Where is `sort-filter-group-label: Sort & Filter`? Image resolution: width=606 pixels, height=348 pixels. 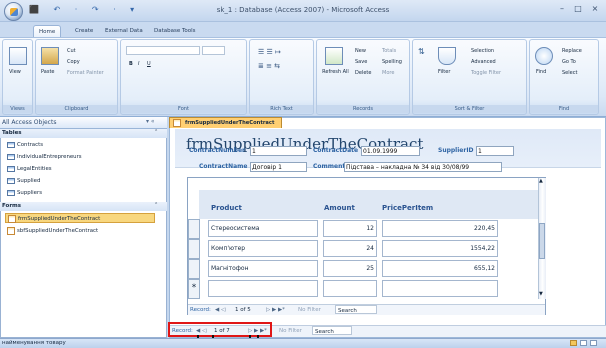
sort-filter-group-label: Sort & Filter is located at coordinates (469, 109).